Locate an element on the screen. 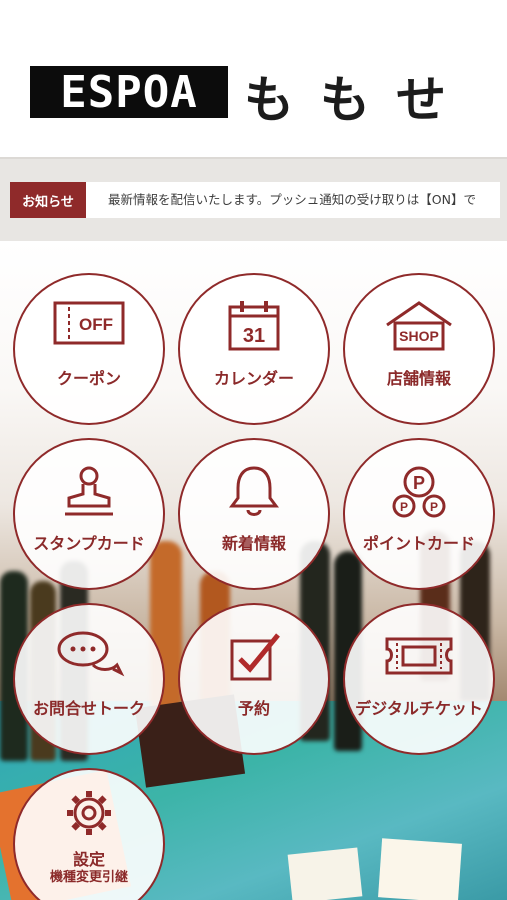 The image size is (507, 900). settings-sublabel: 機種変更引継 is located at coordinates (88, 877).